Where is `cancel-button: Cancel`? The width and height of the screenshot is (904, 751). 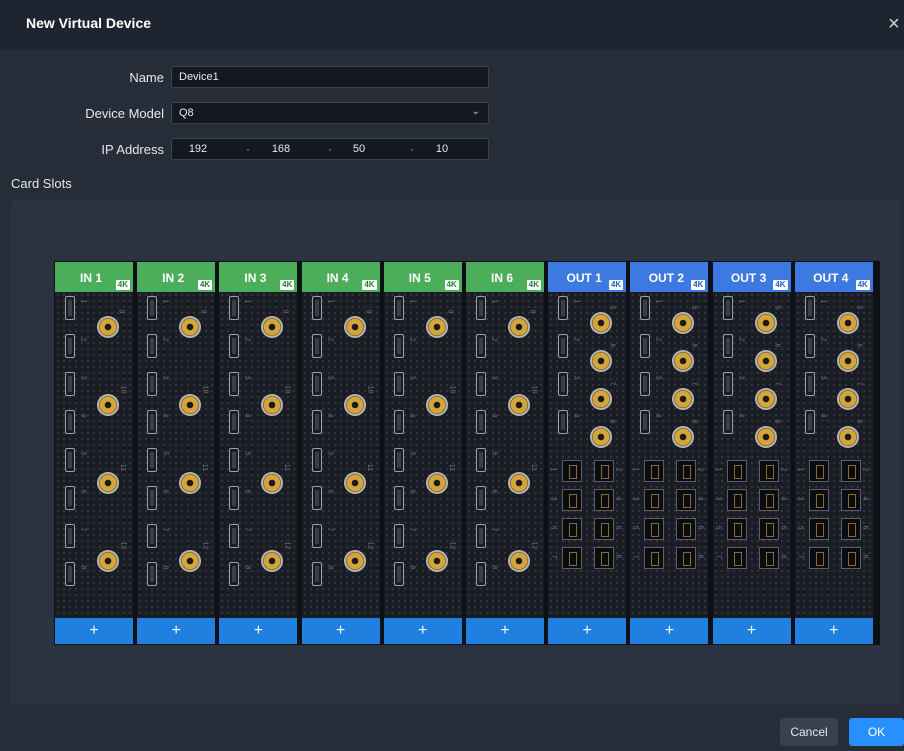 cancel-button: Cancel is located at coordinates (809, 732).